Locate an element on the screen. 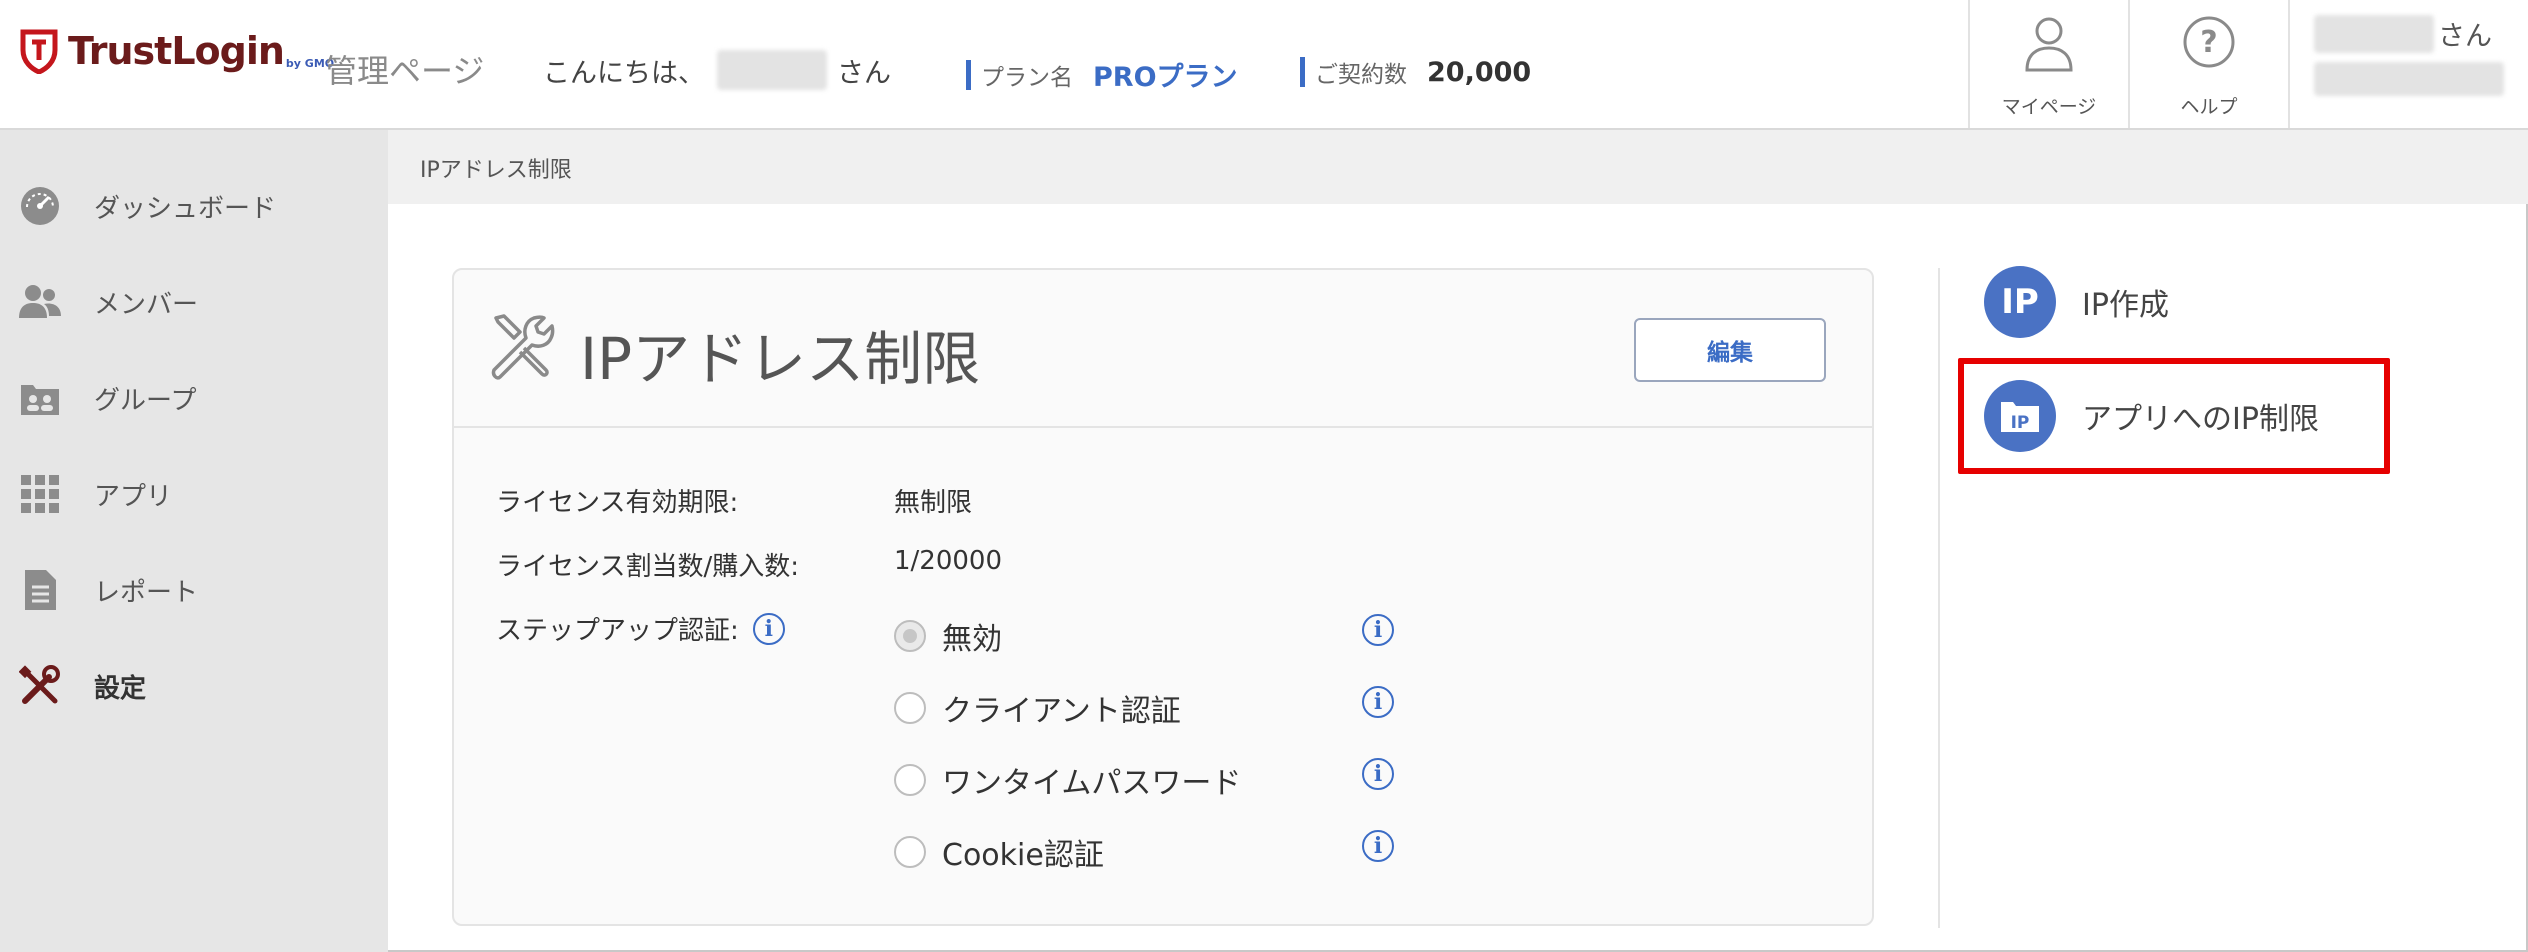 The width and height of the screenshot is (2528, 952). blurred-account-email is located at coordinates (2409, 79).